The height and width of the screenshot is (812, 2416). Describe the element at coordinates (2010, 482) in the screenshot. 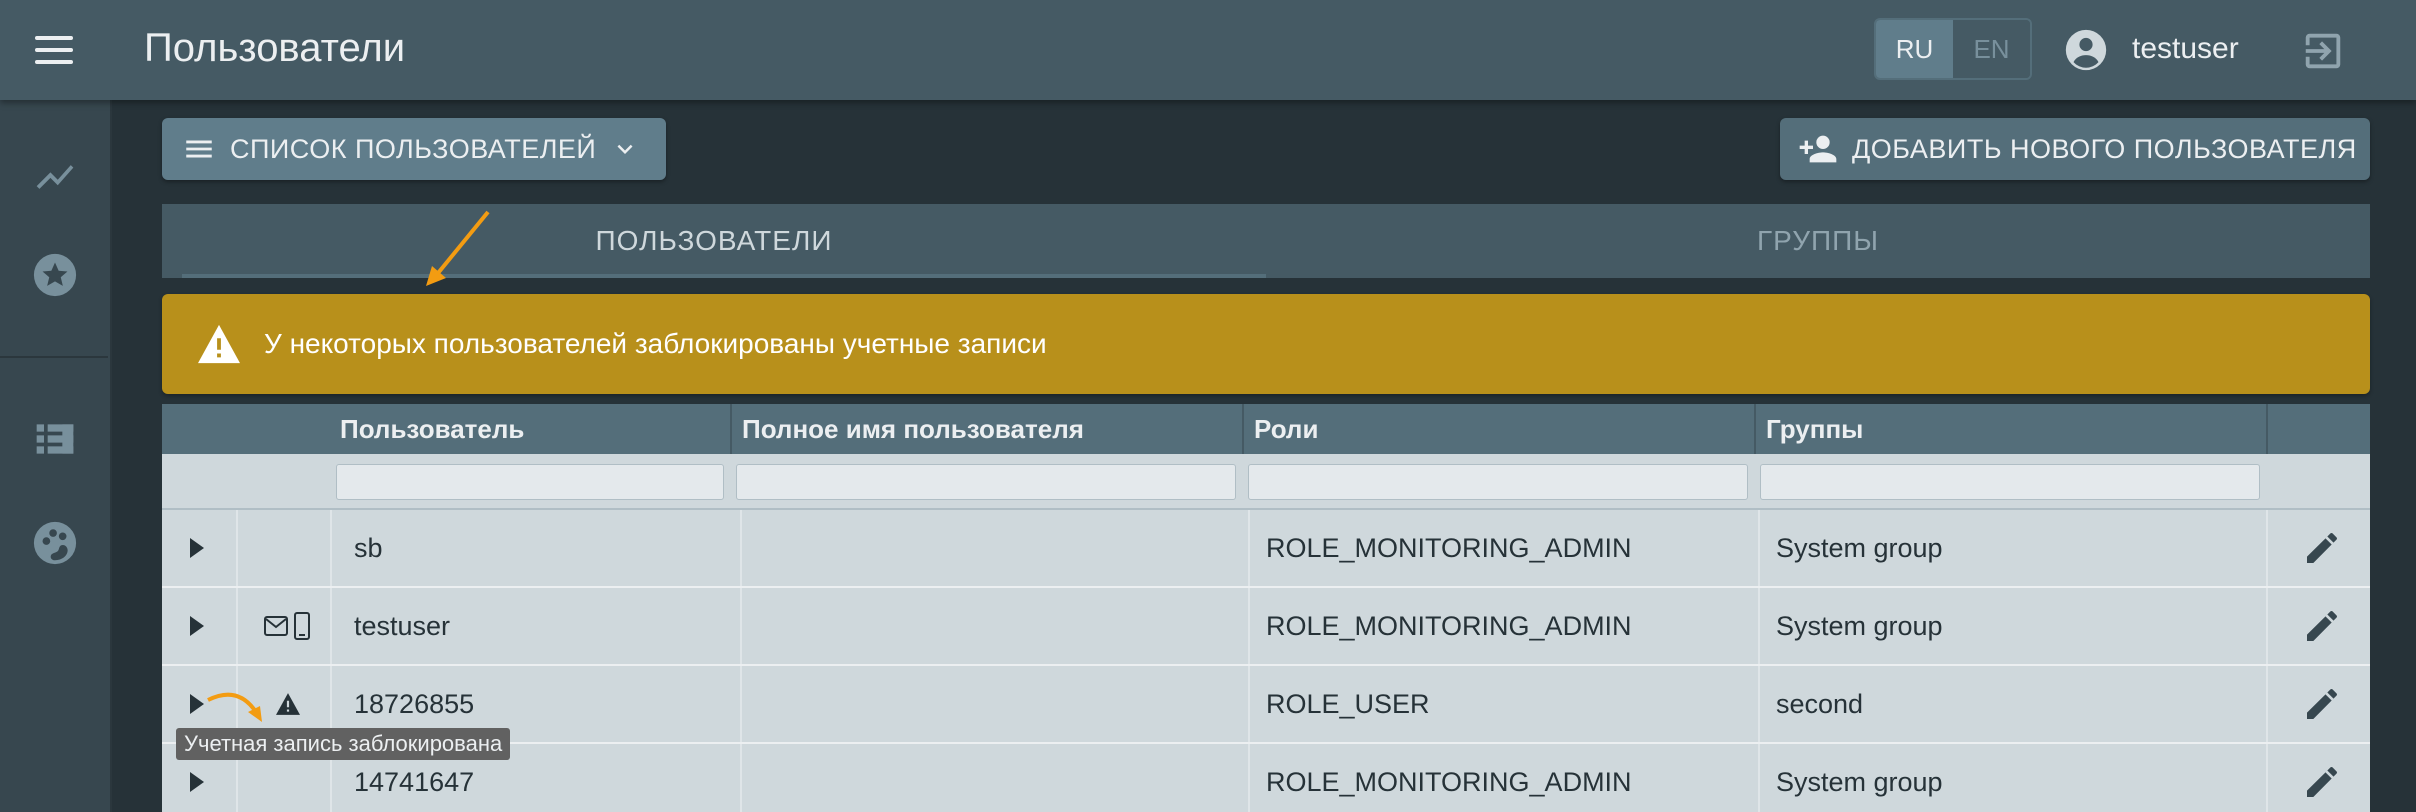

I see `filter-groups-input` at that location.